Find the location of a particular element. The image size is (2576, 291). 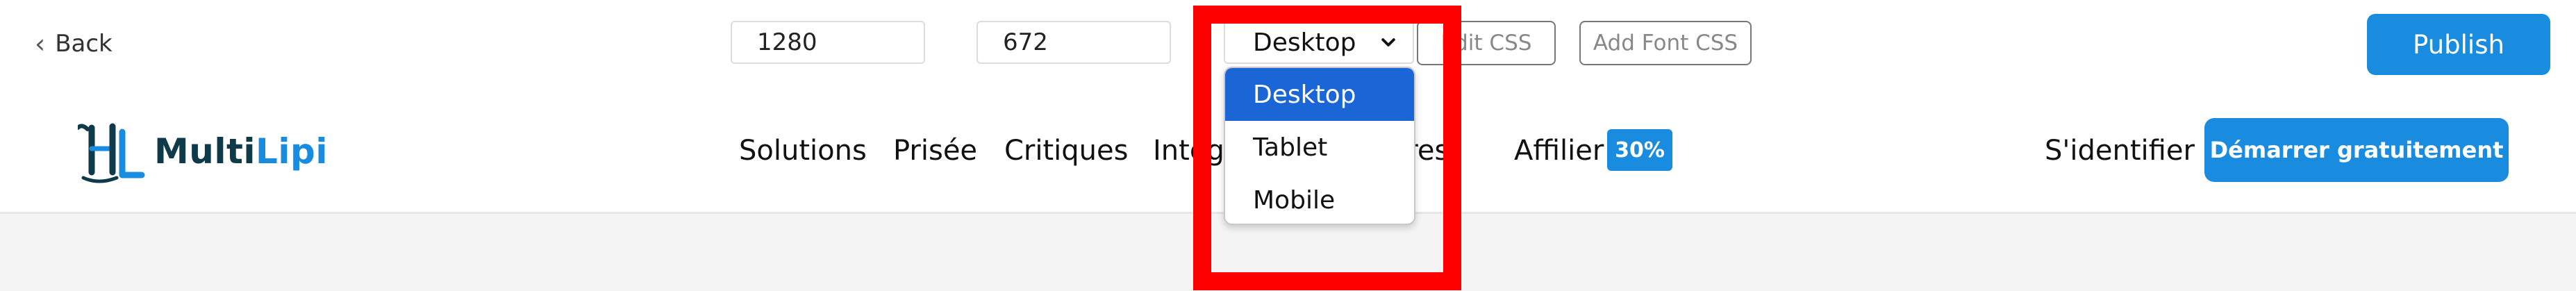

device-dropdown-menu: Desktop Tablet Mobile is located at coordinates (1319, 146).